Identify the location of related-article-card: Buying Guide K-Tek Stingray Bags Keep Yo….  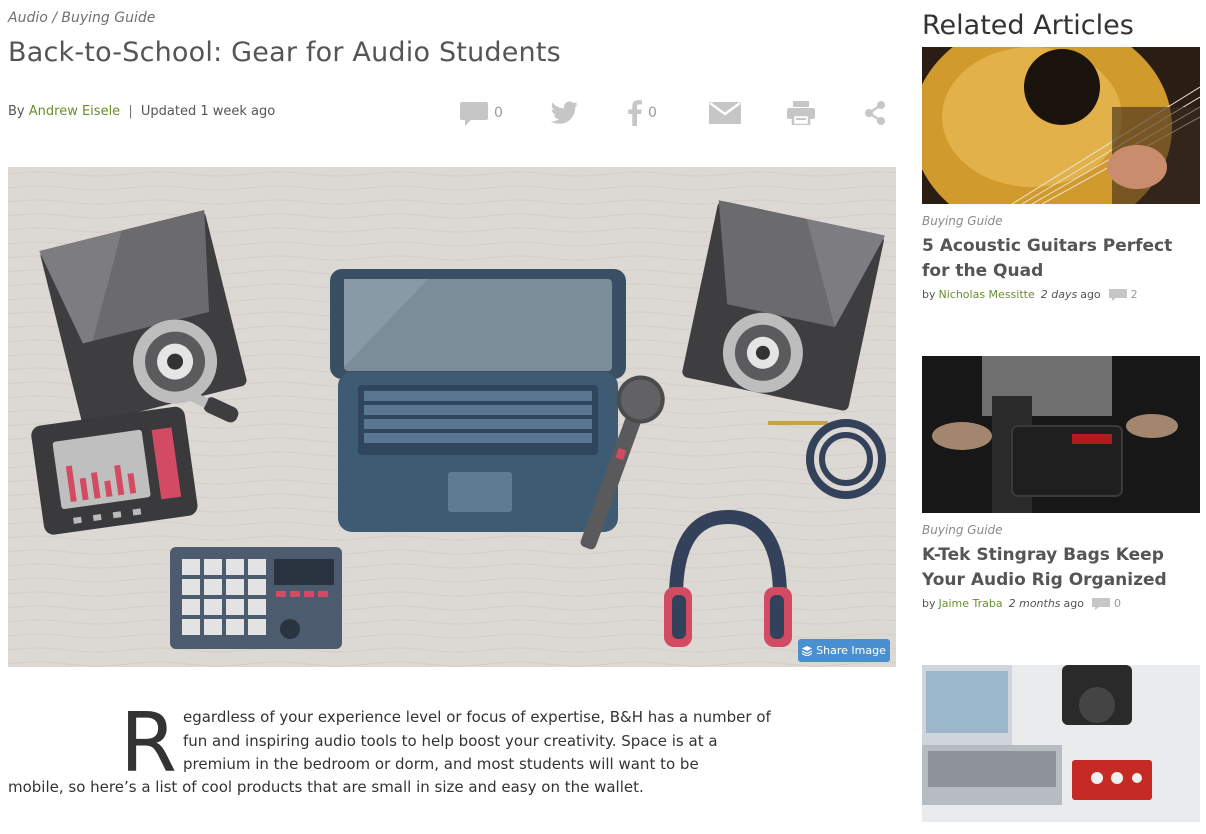
(1061, 483).